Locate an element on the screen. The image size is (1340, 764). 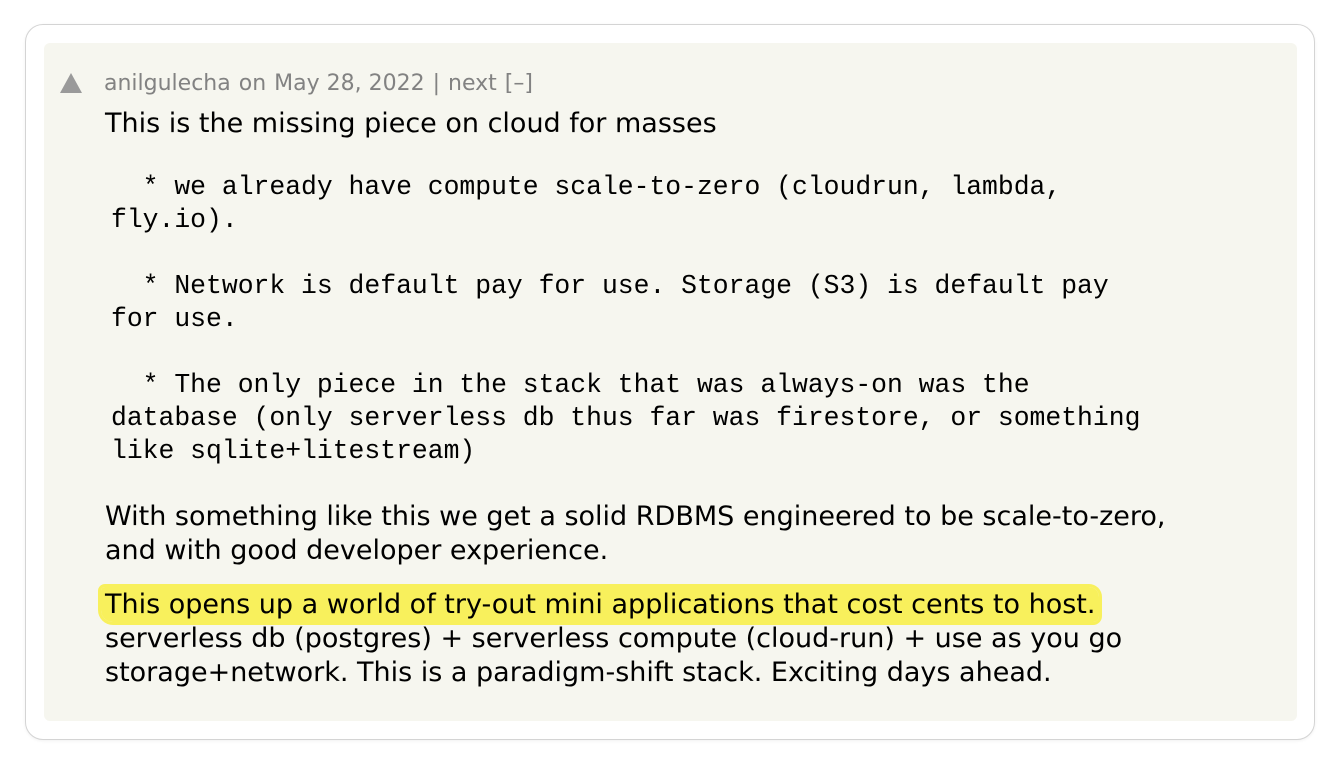
comment-author-link: anilgulecha is located at coordinates (167, 83).